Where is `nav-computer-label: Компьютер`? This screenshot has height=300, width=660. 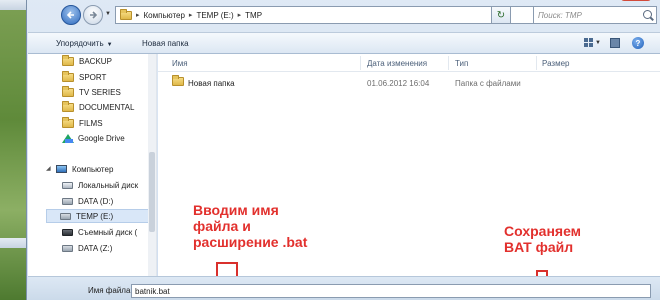 nav-computer-label: Компьютер is located at coordinates (93, 169).